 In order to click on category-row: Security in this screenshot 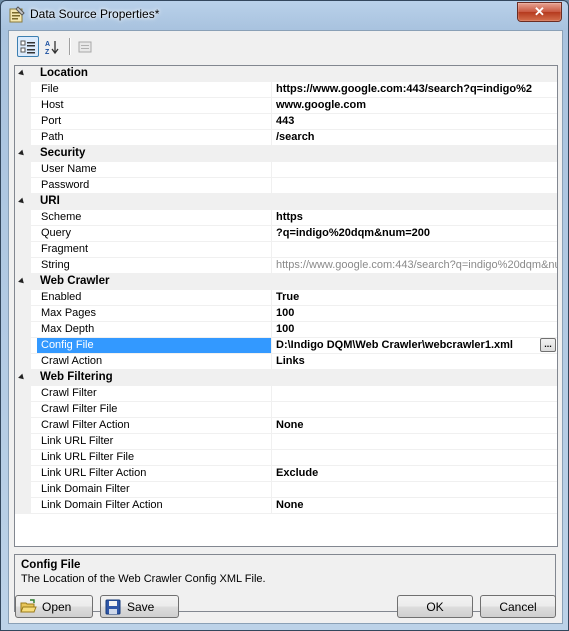, I will do `click(286, 154)`.